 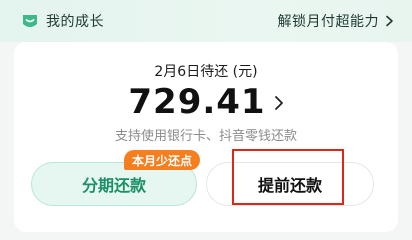 What do you see at coordinates (197, 102) in the screenshot?
I see `bill-amount: 729.41` at bounding box center [197, 102].